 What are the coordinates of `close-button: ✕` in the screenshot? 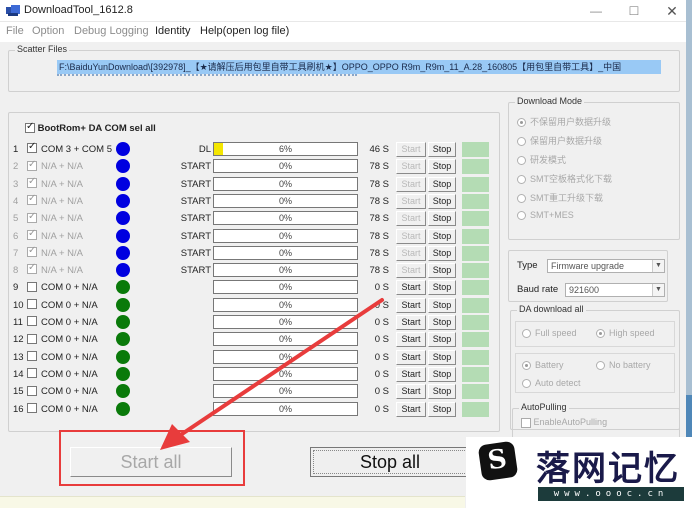 It's located at (672, 11).